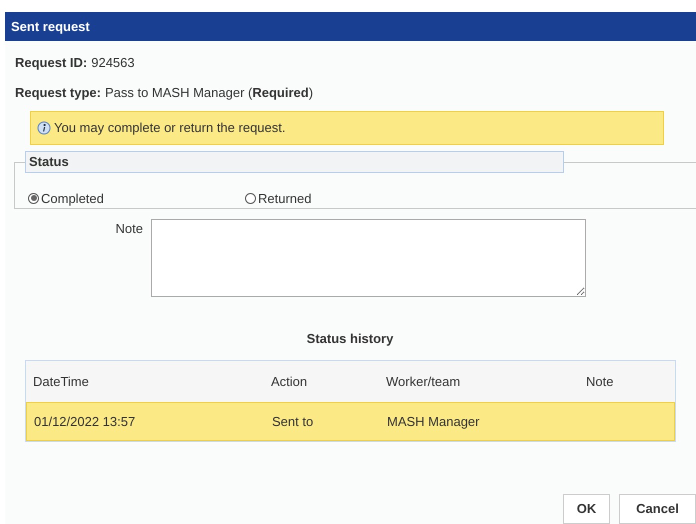 Image resolution: width=696 pixels, height=524 pixels. Describe the element at coordinates (209, 93) in the screenshot. I see `field-value: Pass to MASH Manager (Required)` at that location.